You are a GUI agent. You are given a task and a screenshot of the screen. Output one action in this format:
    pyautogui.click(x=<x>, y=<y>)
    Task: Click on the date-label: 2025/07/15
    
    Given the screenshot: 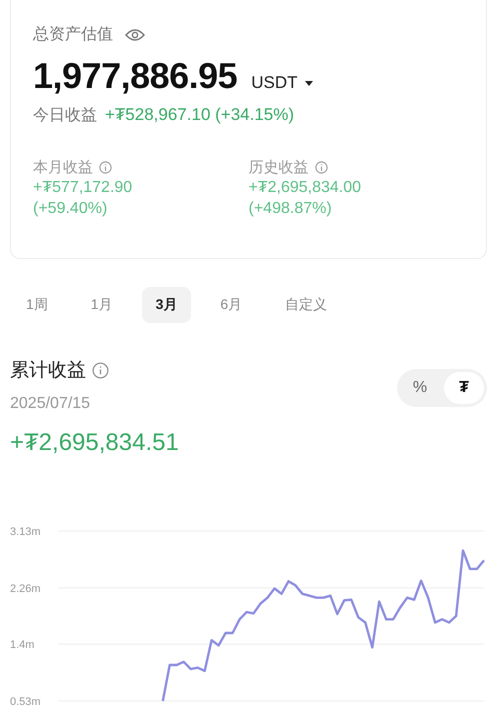 What is the action you would take?
    pyautogui.click(x=50, y=404)
    